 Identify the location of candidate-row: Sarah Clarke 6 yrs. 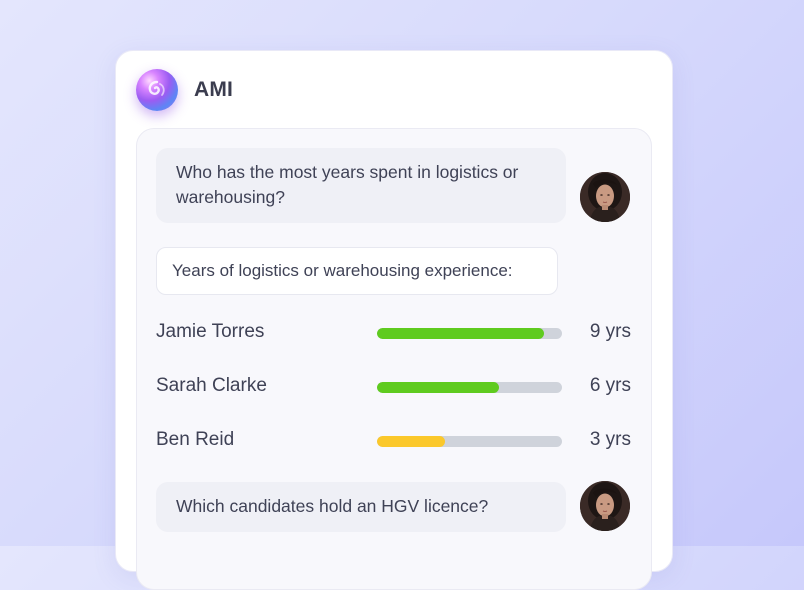
(393, 387).